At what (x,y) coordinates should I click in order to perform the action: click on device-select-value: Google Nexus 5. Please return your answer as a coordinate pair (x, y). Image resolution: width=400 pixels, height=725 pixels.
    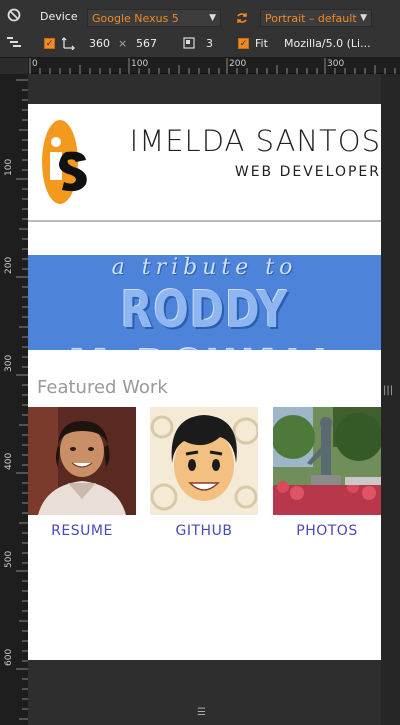
    Looking at the image, I should click on (135, 18).